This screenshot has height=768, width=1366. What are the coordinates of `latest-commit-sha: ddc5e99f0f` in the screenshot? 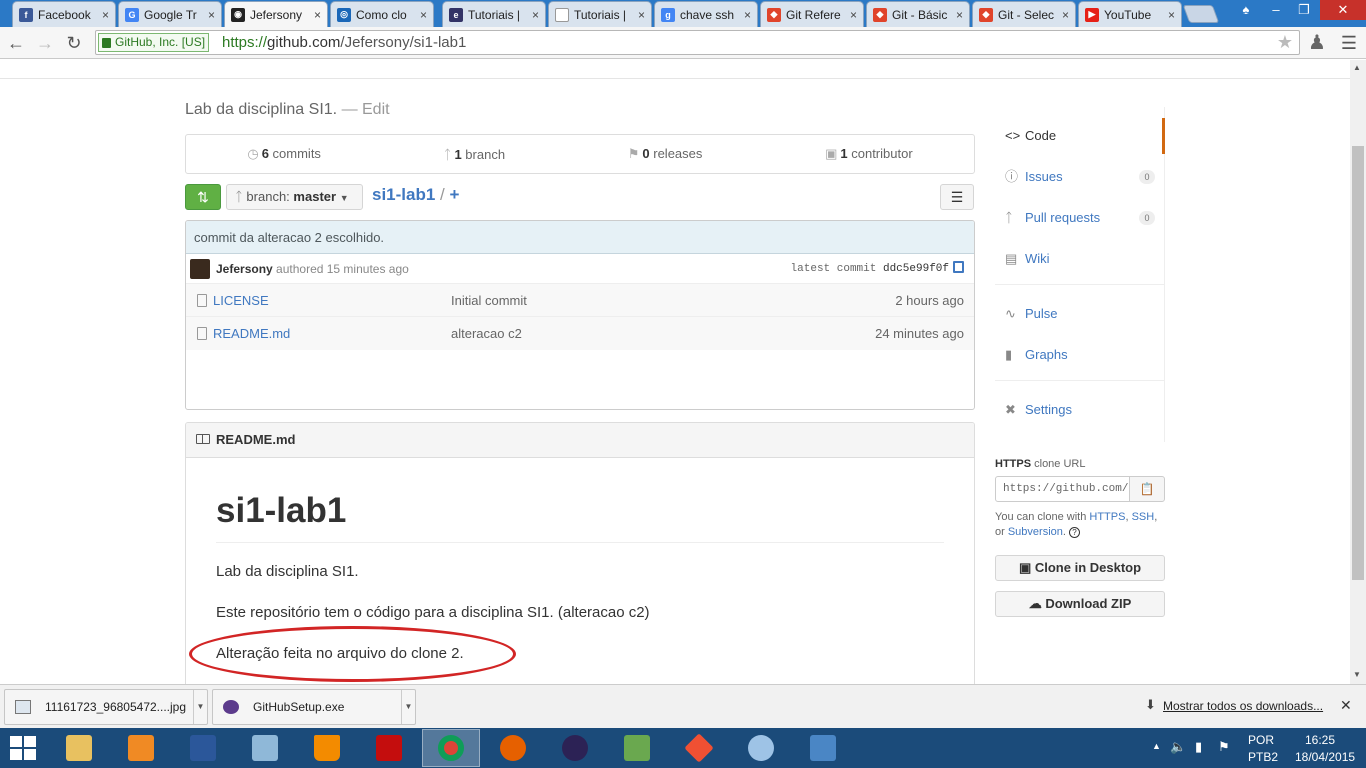 It's located at (916, 269).